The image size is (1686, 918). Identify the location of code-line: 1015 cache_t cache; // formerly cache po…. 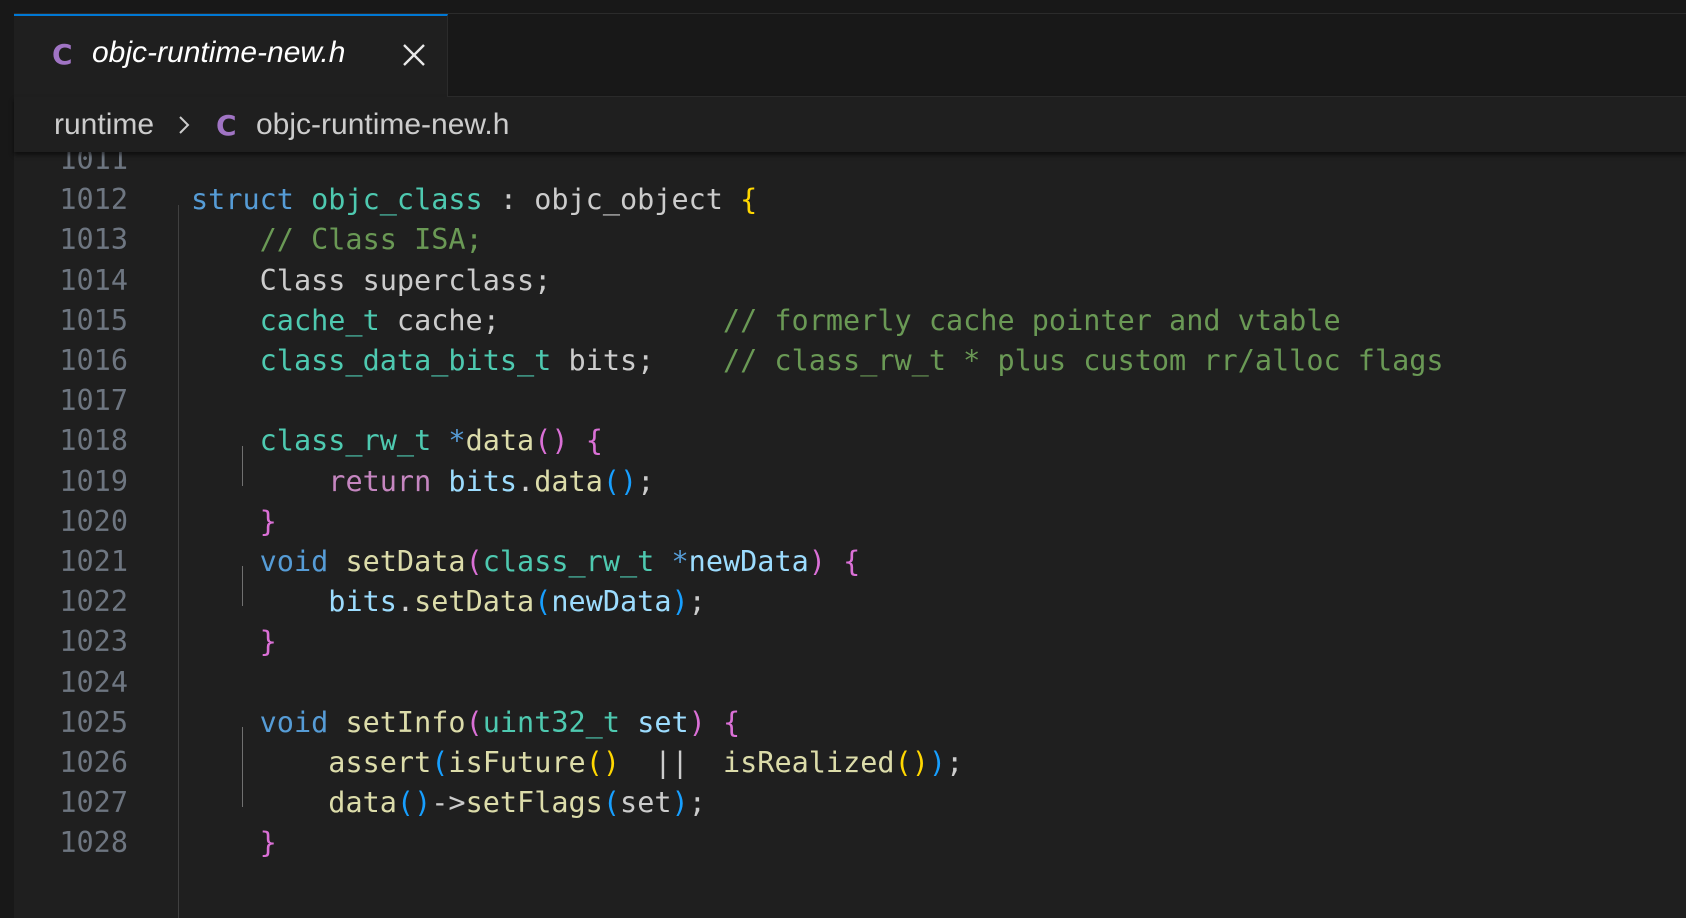
(850, 320).